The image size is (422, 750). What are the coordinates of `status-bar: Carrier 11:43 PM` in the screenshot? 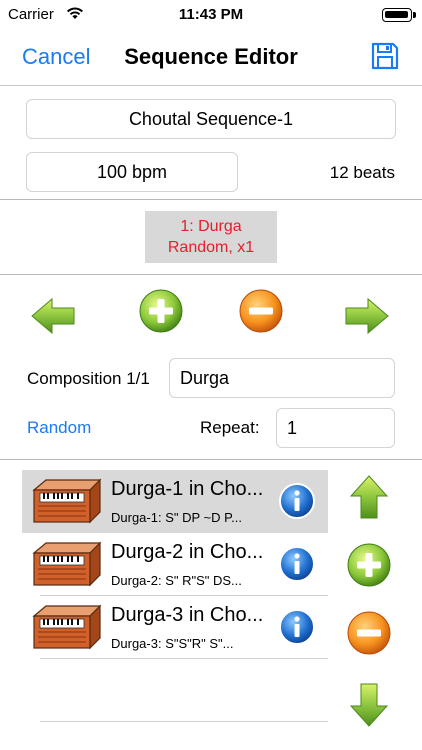 It's located at (211, 15).